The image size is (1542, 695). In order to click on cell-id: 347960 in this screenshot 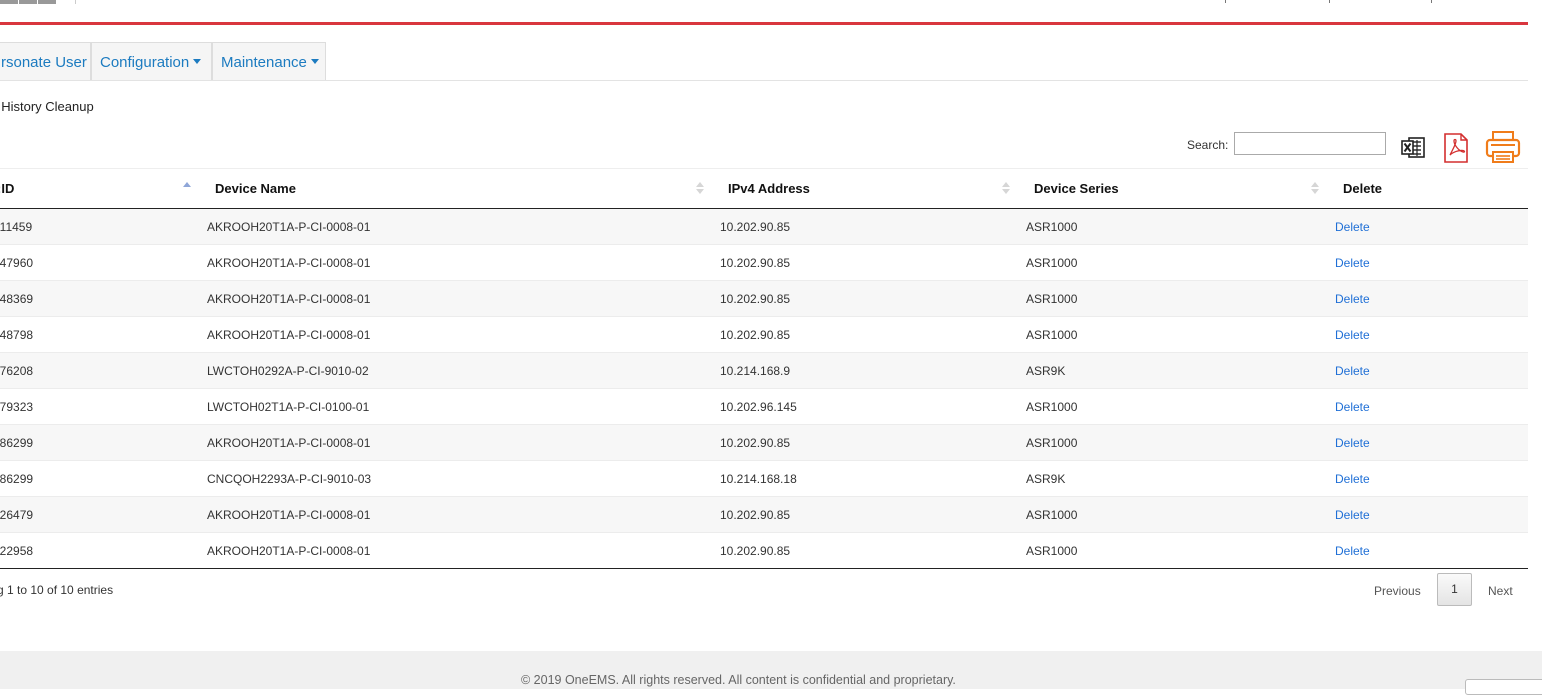, I will do `click(103, 262)`.